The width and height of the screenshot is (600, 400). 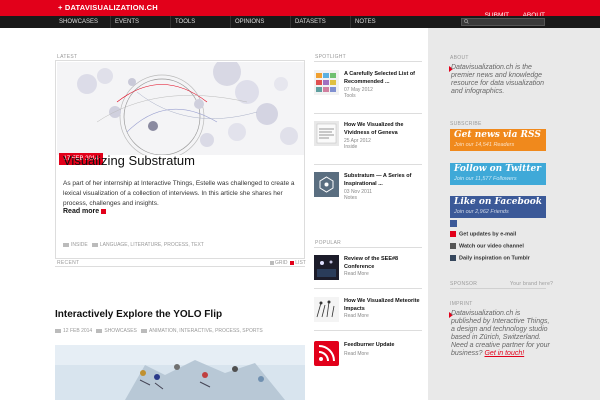 I want to click on recent-label: RECENT, so click(x=68, y=263).